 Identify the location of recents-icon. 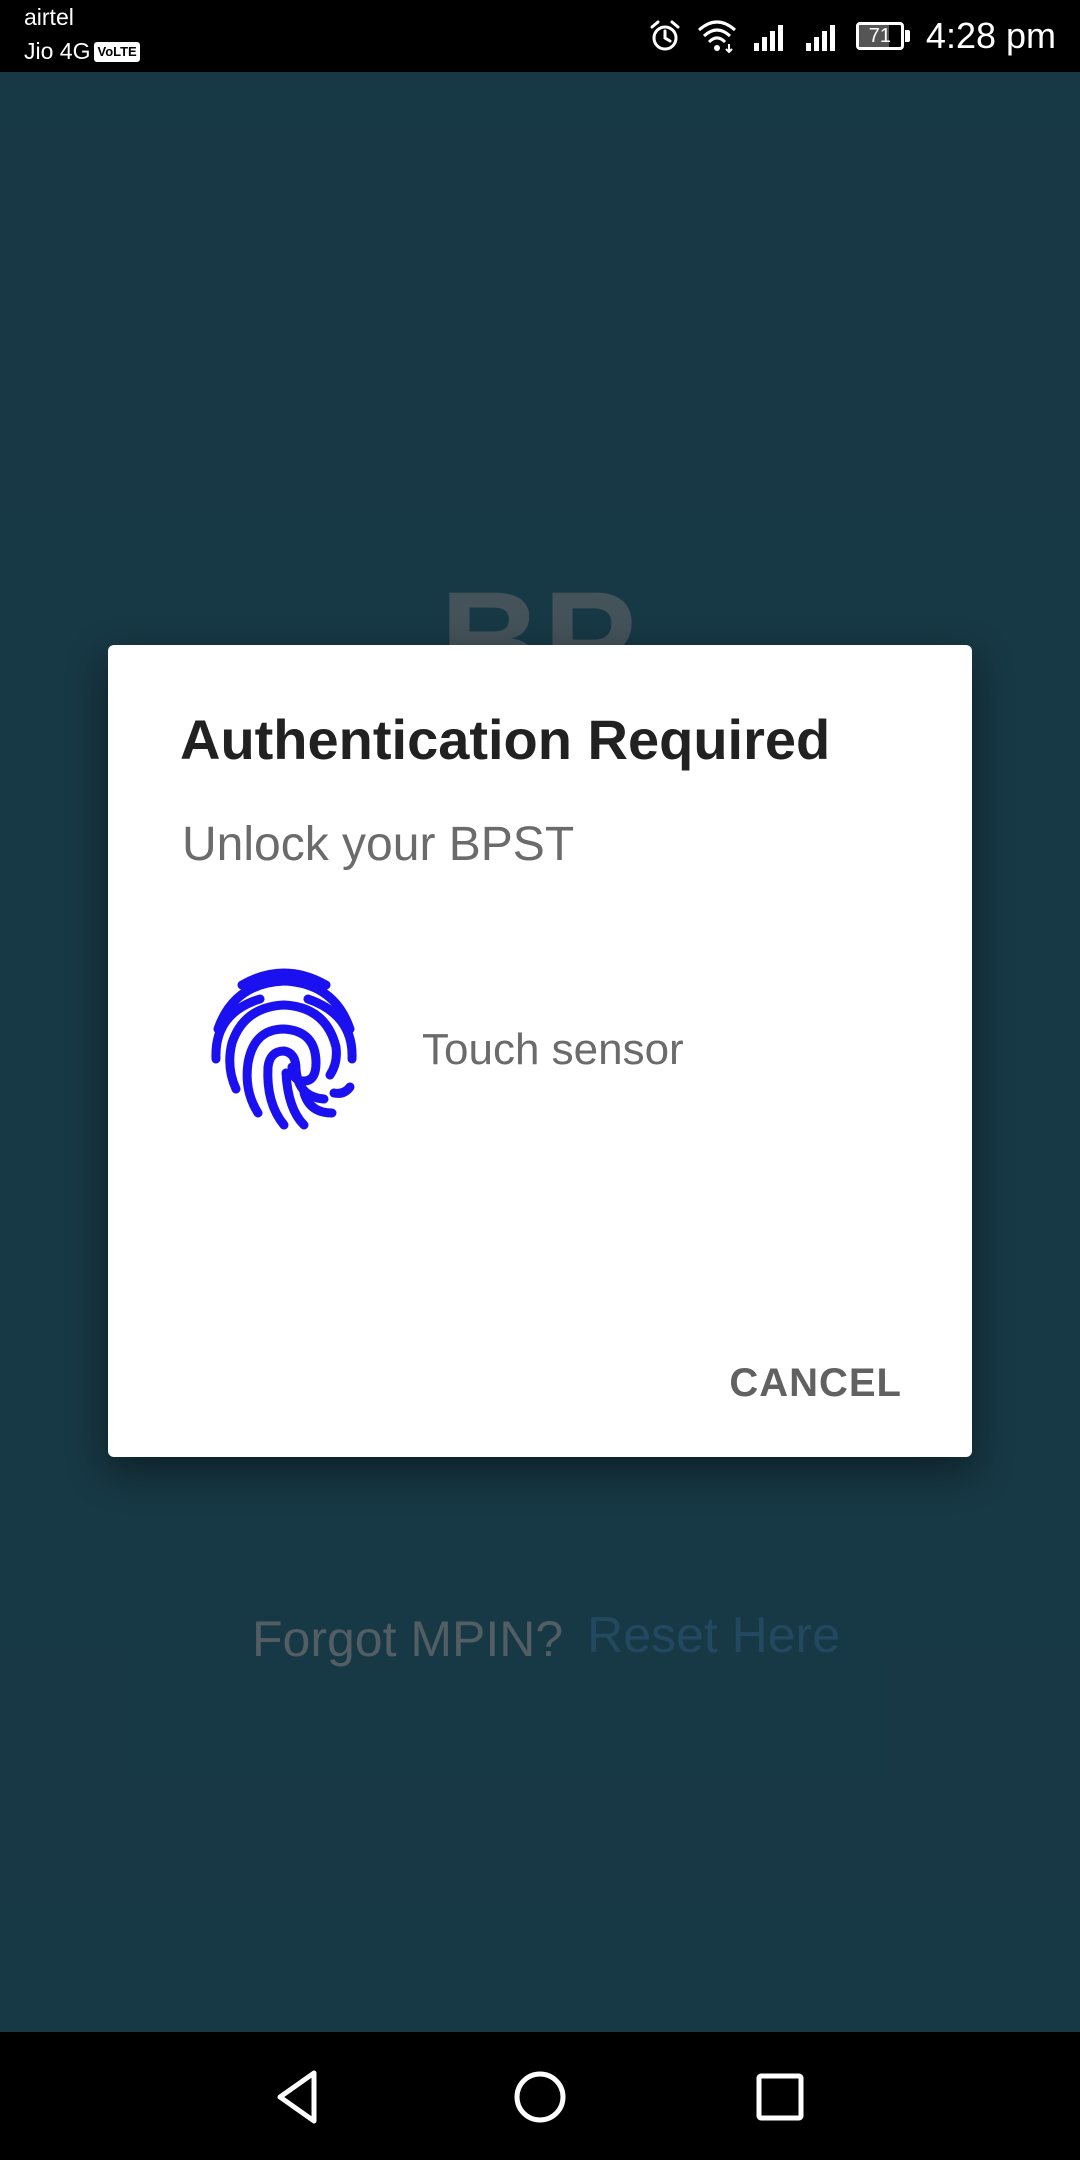
(780, 2097).